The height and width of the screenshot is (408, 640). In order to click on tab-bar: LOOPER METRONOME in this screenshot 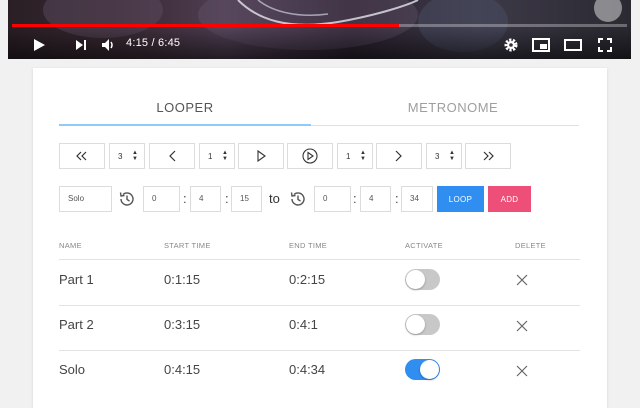, I will do `click(319, 113)`.